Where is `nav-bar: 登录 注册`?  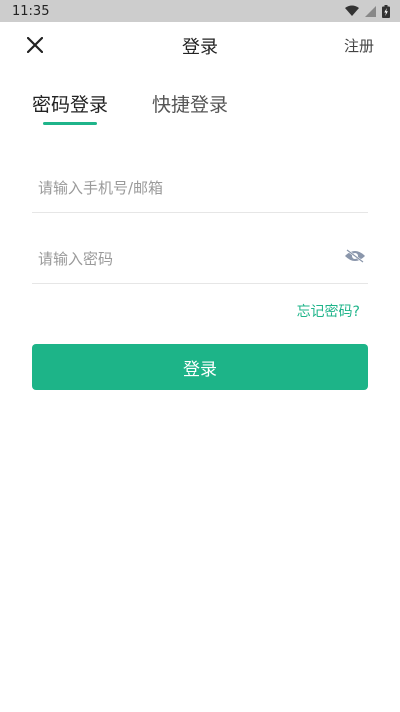
nav-bar: 登录 注册 is located at coordinates (200, 45).